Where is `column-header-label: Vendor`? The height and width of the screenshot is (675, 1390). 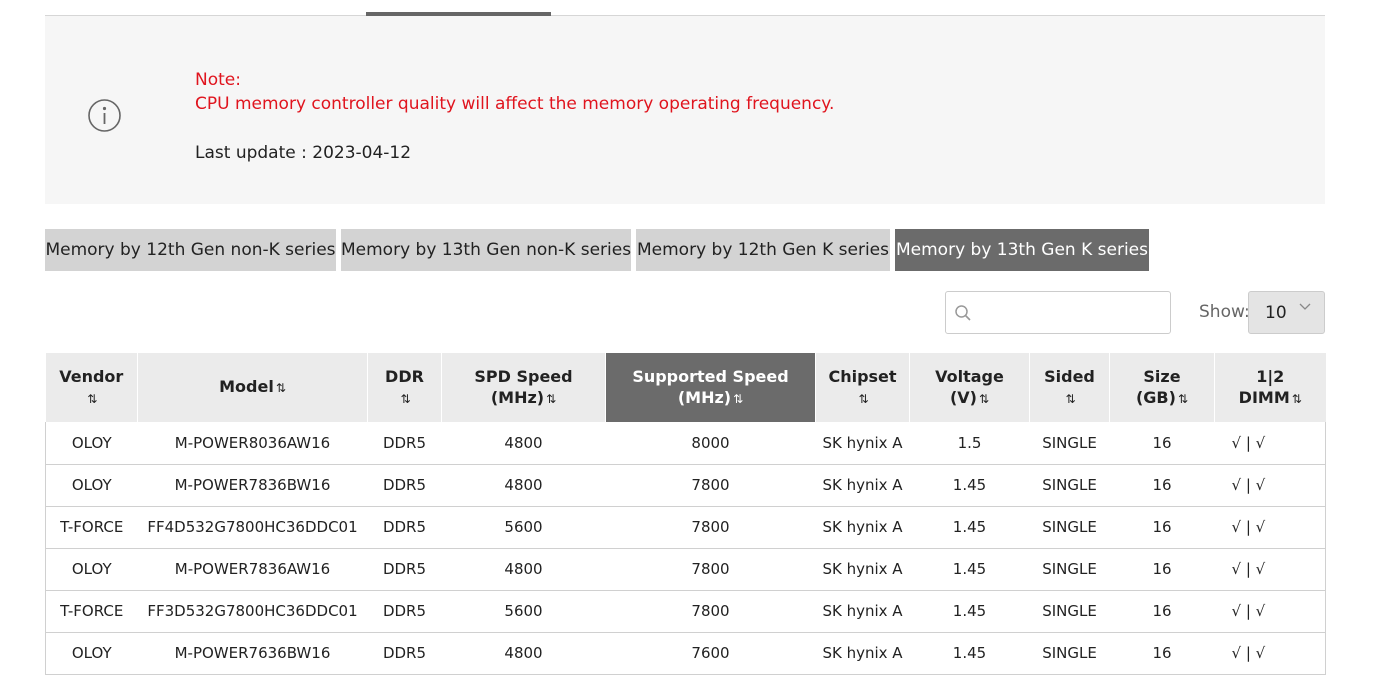 column-header-label: Vendor is located at coordinates (91, 376).